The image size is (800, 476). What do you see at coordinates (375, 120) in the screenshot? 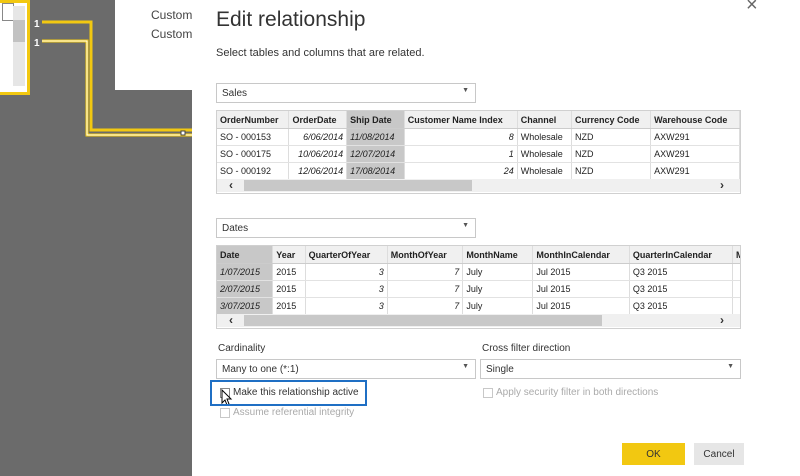
I see `column-header-selected: Ship Date` at bounding box center [375, 120].